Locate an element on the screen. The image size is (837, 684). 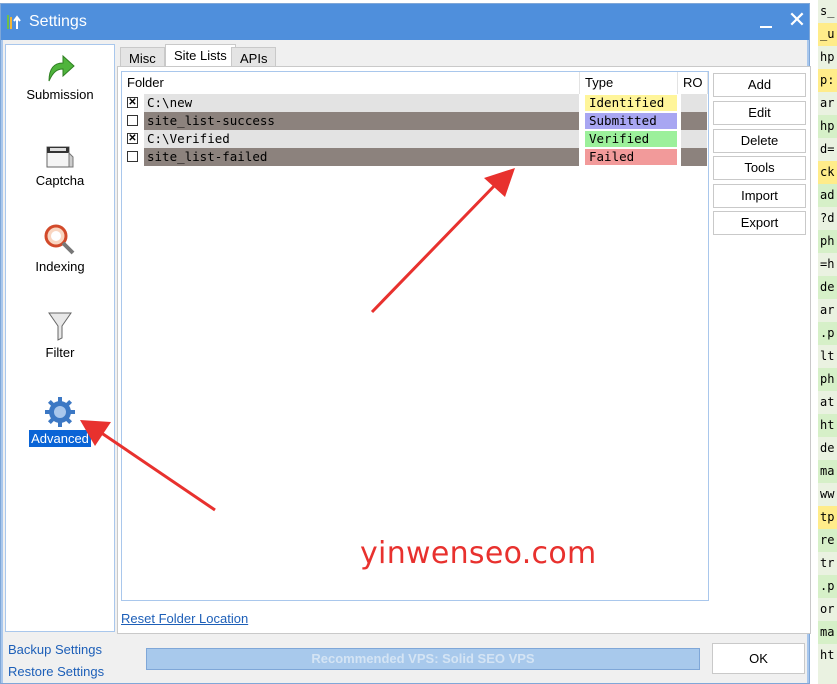
minimize-icon is located at coordinates (766, 21).